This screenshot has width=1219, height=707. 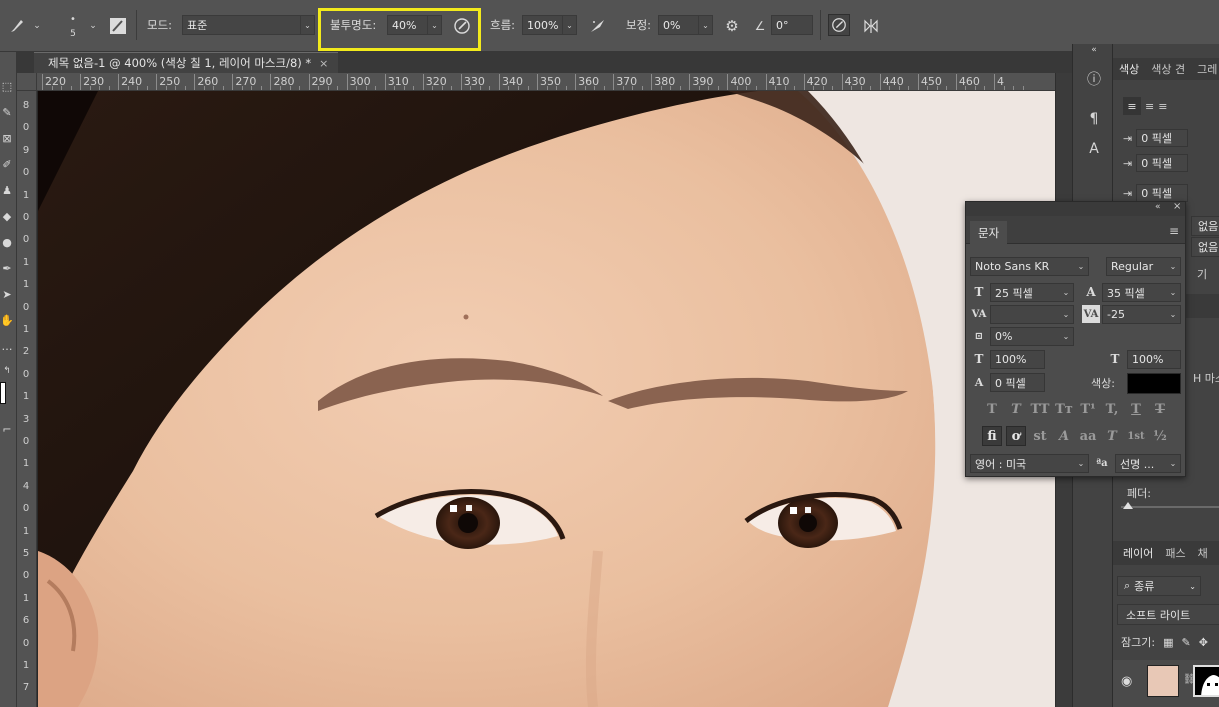 I want to click on angle-input: 0°, so click(x=792, y=25).